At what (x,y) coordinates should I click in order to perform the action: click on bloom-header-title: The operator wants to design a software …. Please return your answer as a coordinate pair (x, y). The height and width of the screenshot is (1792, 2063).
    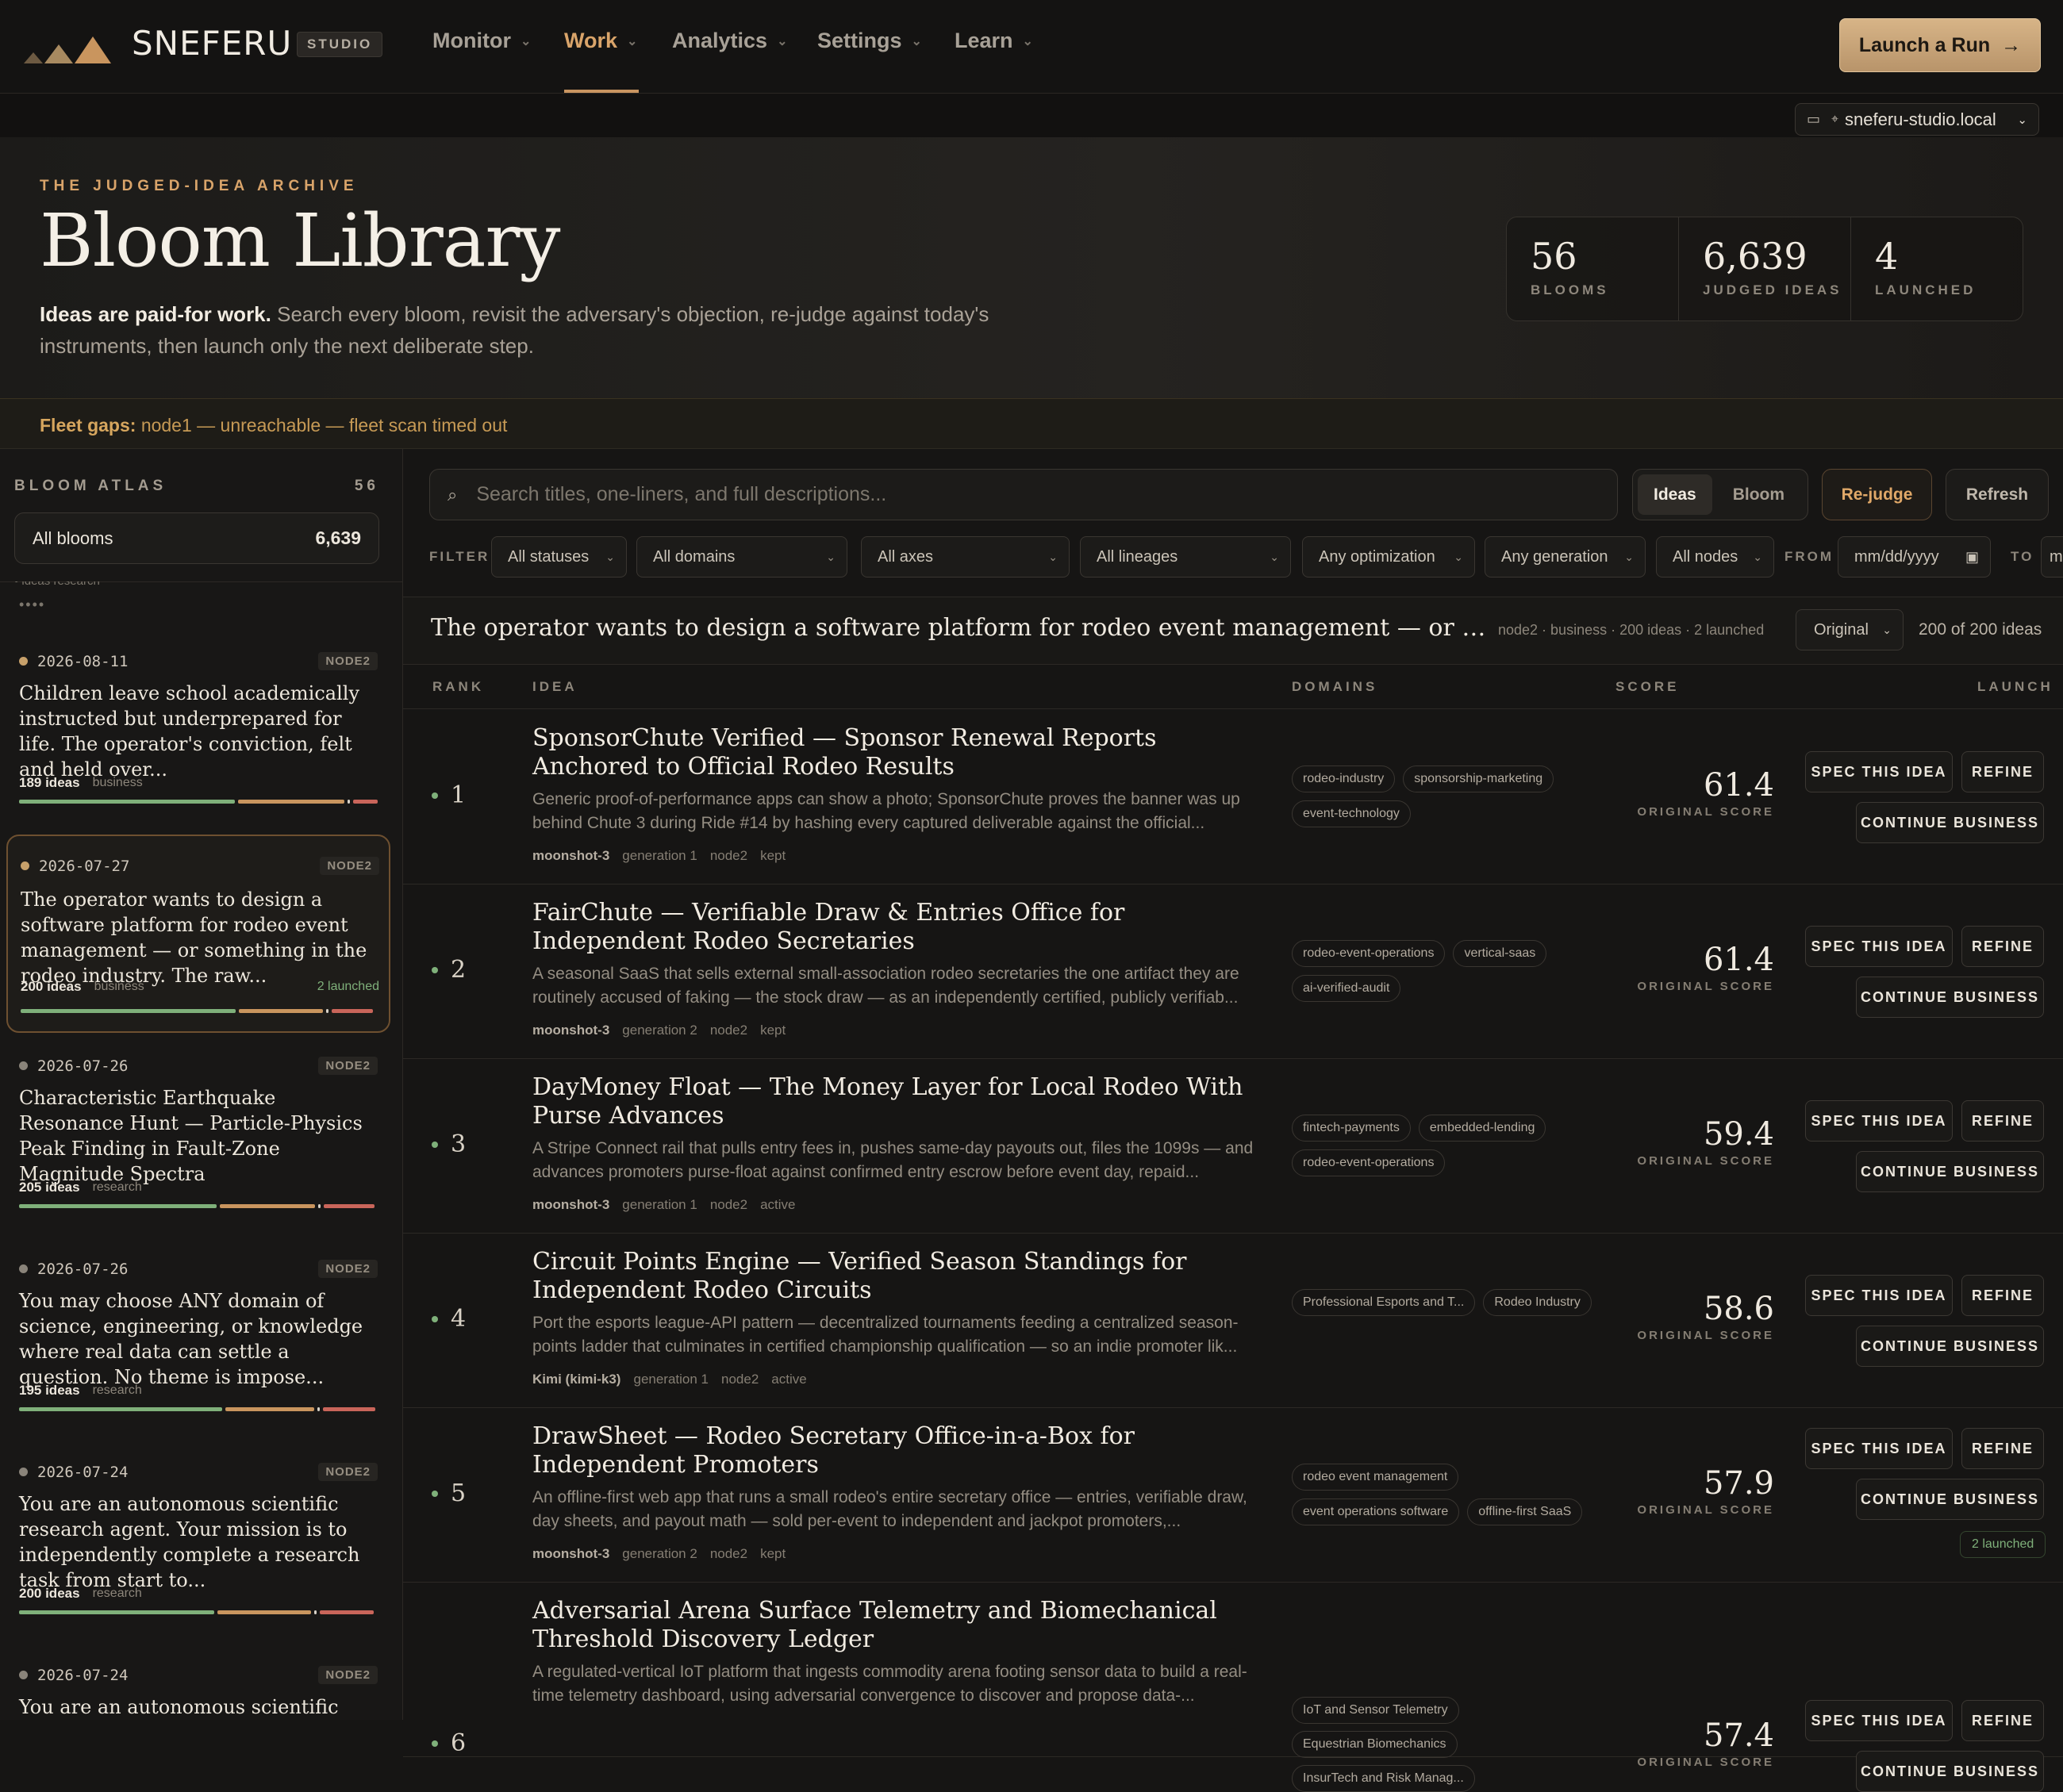
    Looking at the image, I should click on (959, 628).